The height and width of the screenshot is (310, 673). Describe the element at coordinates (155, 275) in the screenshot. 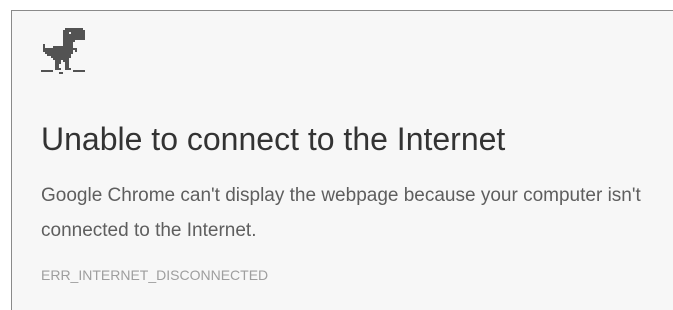

I see `error-code: ERR_INTERNET_DISCONNECTED` at that location.